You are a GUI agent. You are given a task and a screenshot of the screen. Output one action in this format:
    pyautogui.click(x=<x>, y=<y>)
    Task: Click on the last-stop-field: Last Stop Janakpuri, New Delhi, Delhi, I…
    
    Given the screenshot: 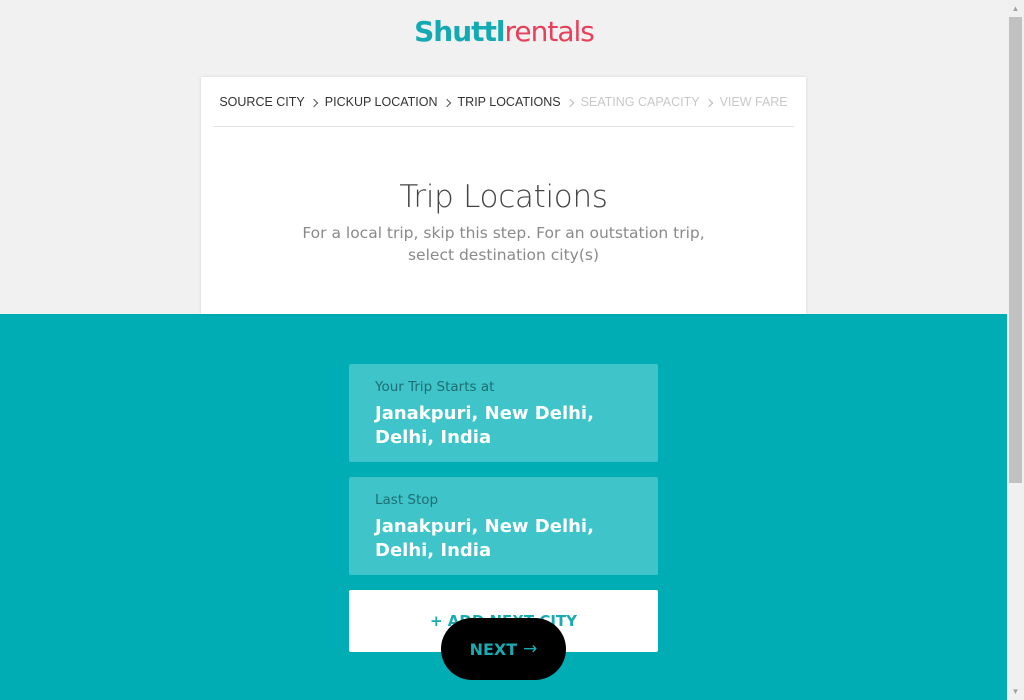 What is the action you would take?
    pyautogui.click(x=503, y=526)
    